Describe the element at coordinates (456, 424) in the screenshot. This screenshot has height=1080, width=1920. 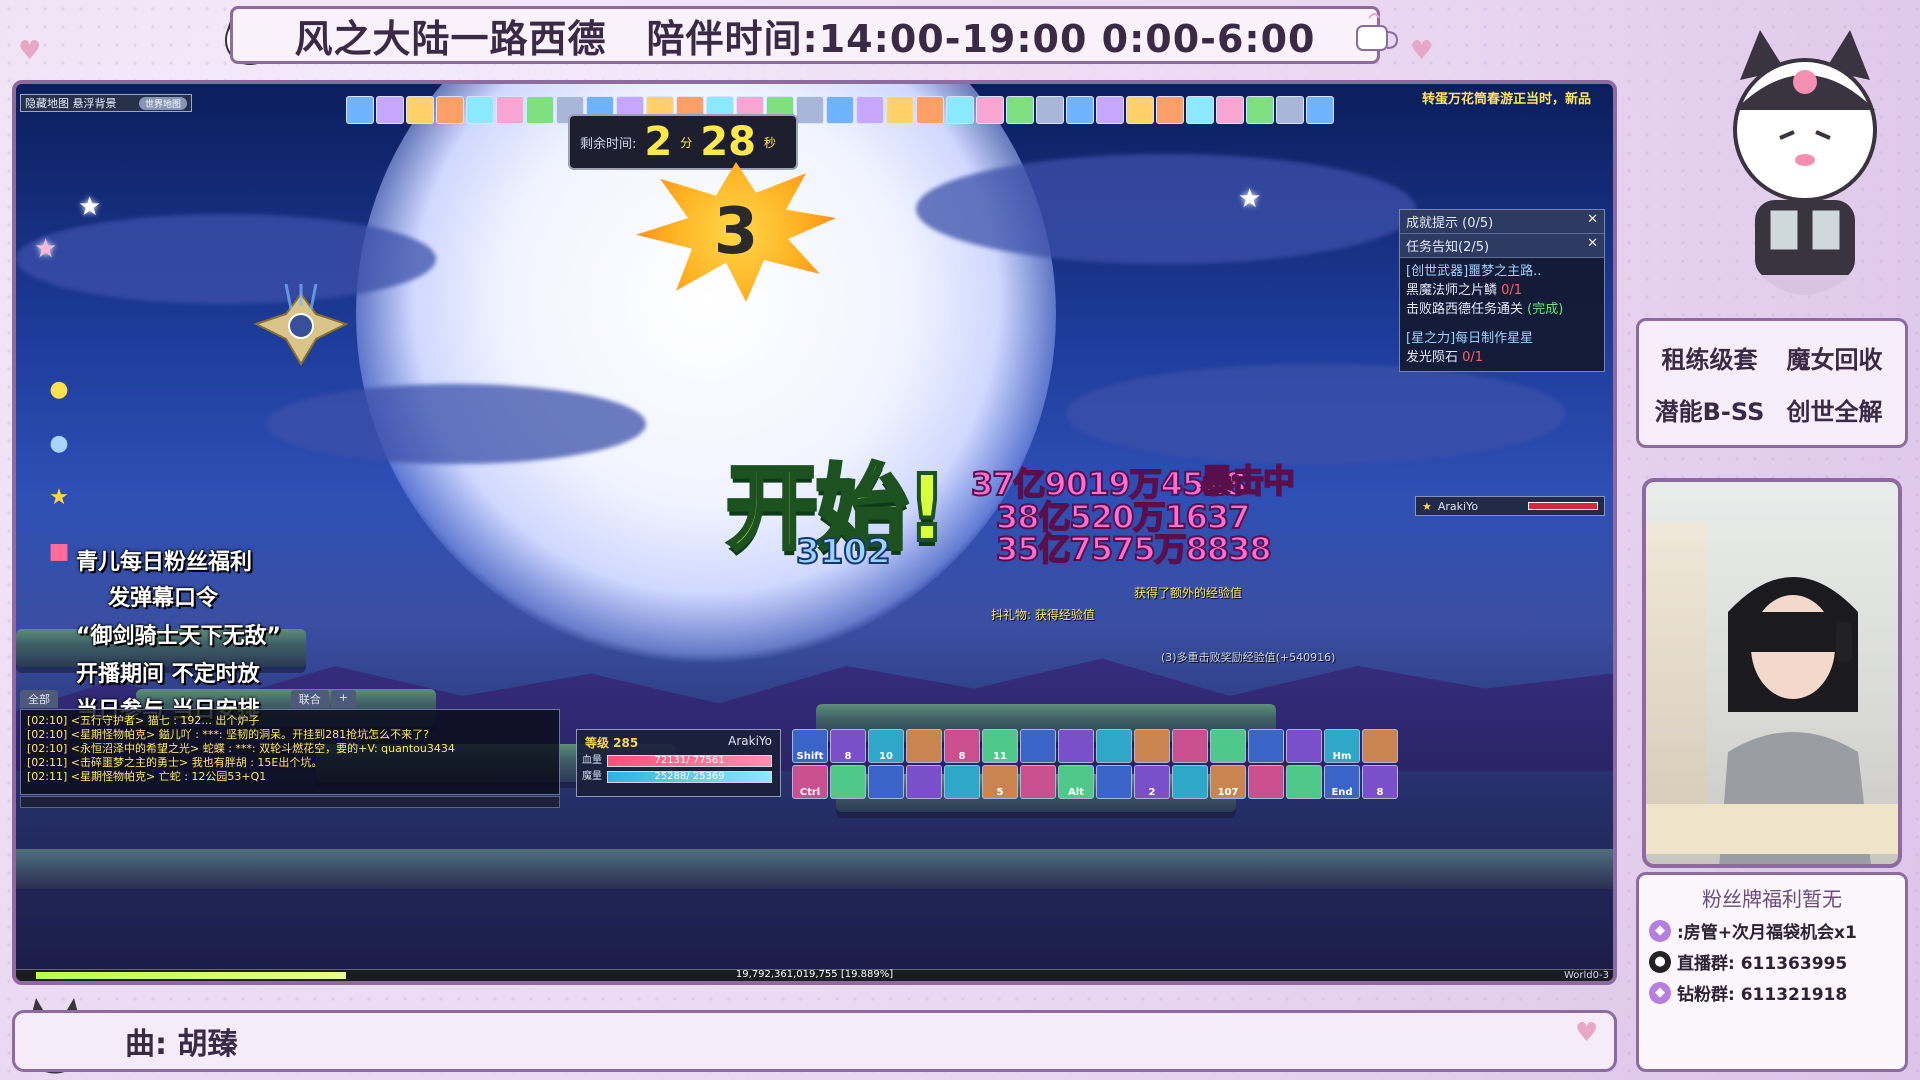
I see `cloud` at that location.